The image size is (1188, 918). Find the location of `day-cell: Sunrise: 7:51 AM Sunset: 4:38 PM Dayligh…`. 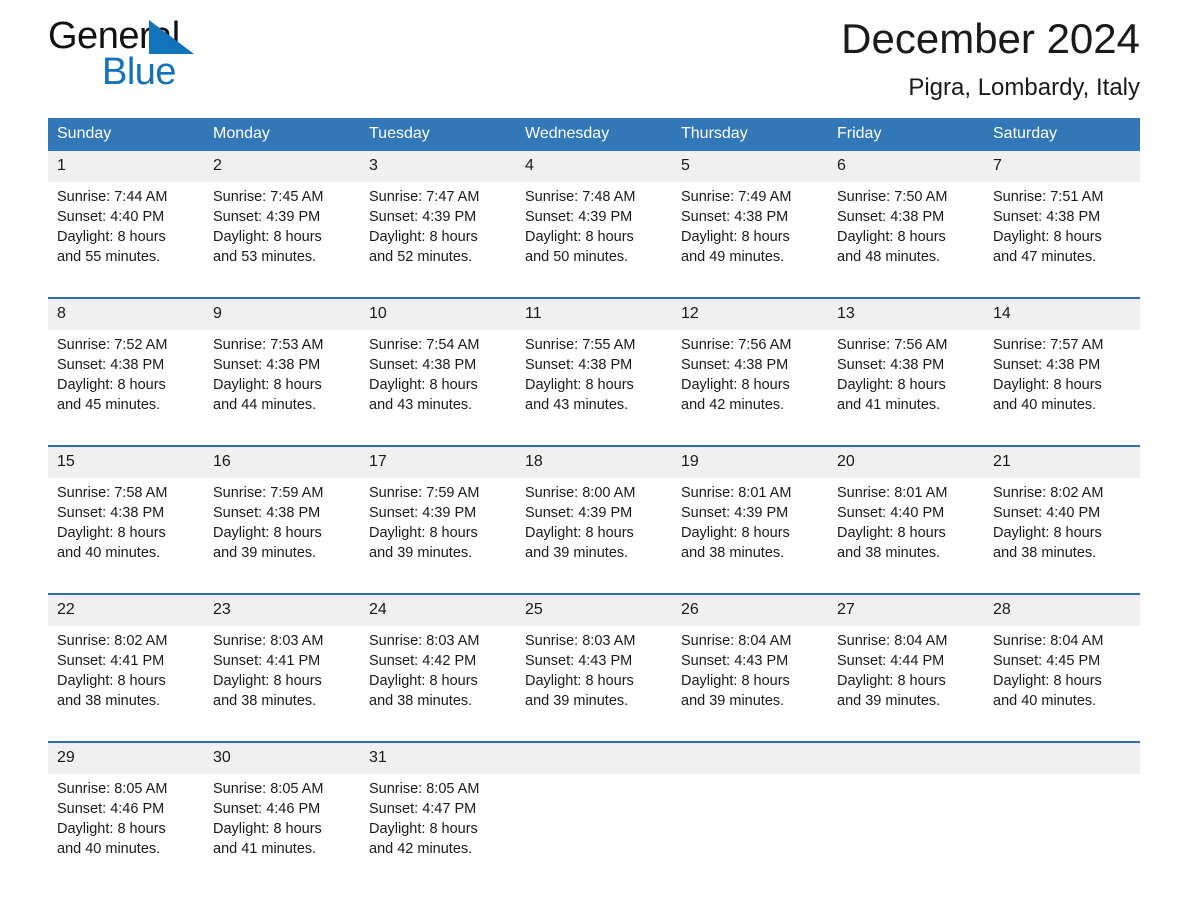

day-cell: Sunrise: 7:51 AM Sunset: 4:38 PM Dayligh… is located at coordinates (1062, 240).